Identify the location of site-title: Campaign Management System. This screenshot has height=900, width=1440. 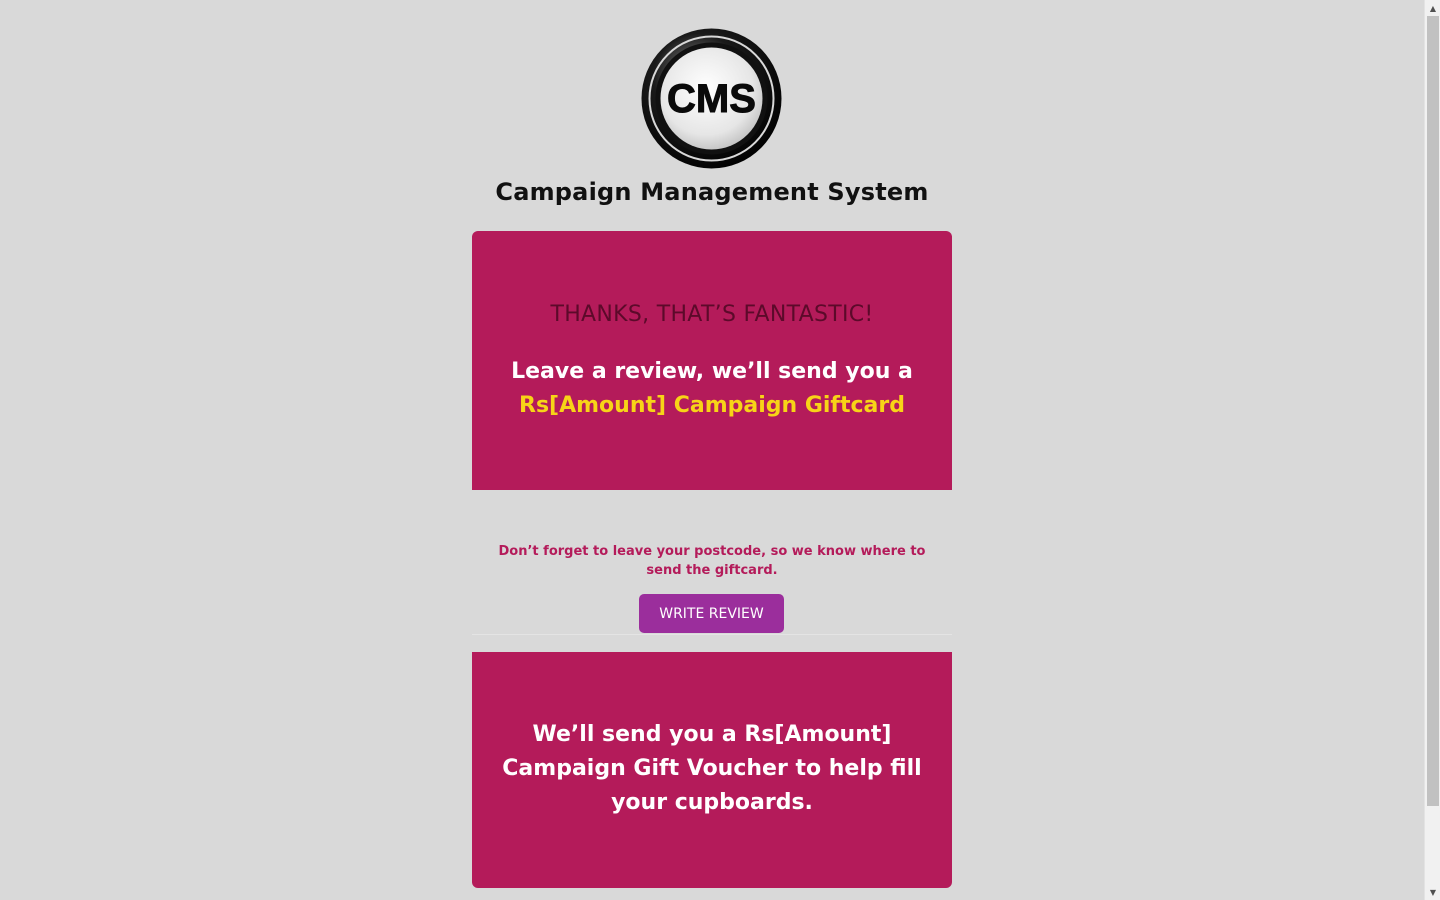
(712, 192).